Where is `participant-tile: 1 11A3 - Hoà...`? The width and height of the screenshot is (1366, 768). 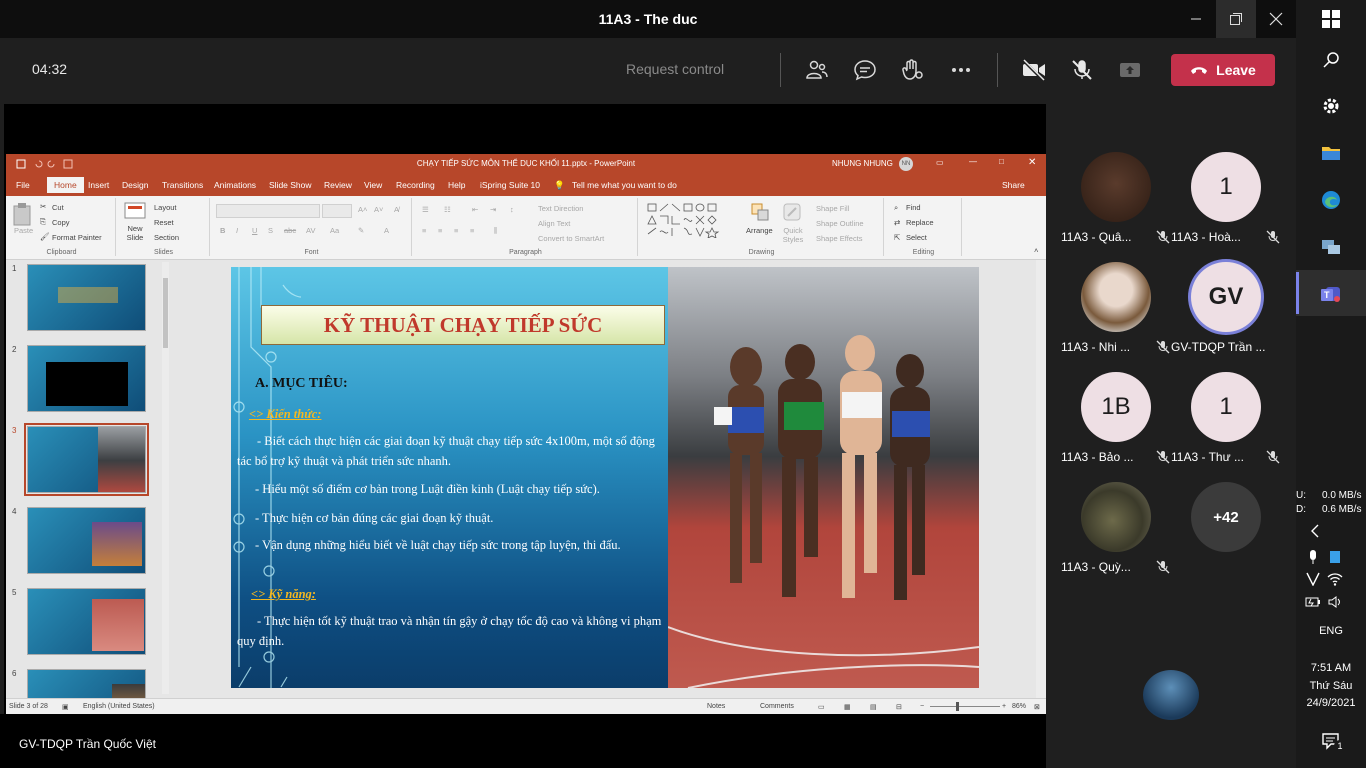 participant-tile: 1 11A3 - Hoà... is located at coordinates (1226, 205).